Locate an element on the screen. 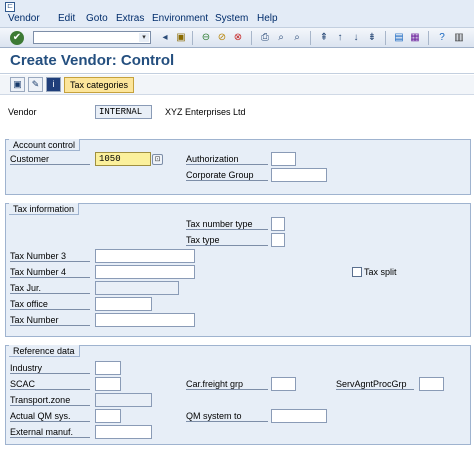 This screenshot has width=474, height=451. tax-number-3-label: Tax Number 3 is located at coordinates (50, 256).